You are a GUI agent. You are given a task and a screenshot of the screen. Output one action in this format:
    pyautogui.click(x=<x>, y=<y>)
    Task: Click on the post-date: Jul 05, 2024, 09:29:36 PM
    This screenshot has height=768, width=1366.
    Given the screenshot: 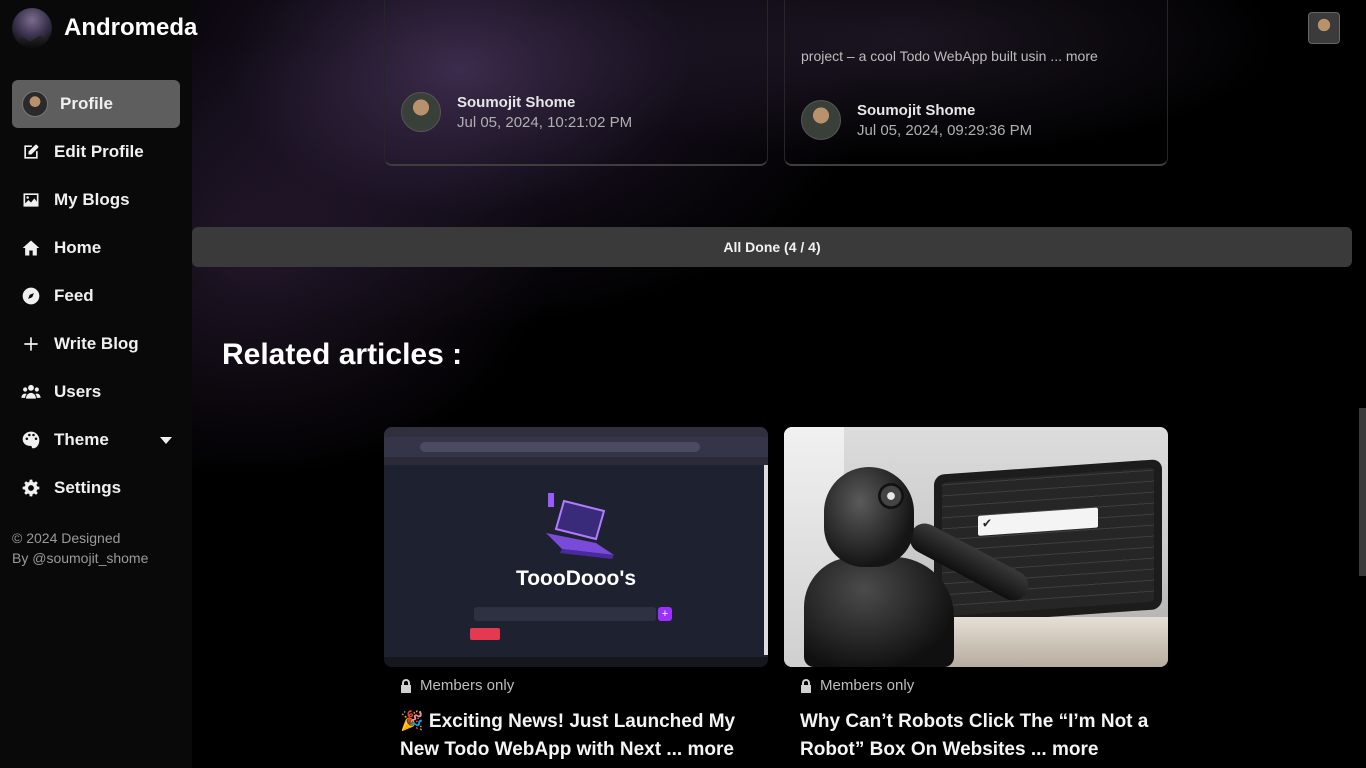 What is the action you would take?
    pyautogui.click(x=945, y=130)
    